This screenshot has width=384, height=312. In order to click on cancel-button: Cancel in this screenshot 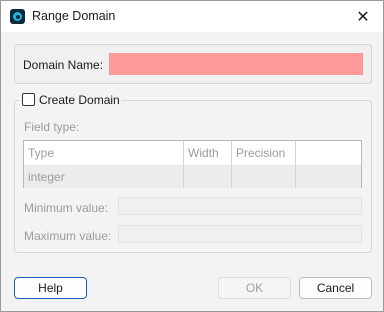, I will do `click(335, 288)`.